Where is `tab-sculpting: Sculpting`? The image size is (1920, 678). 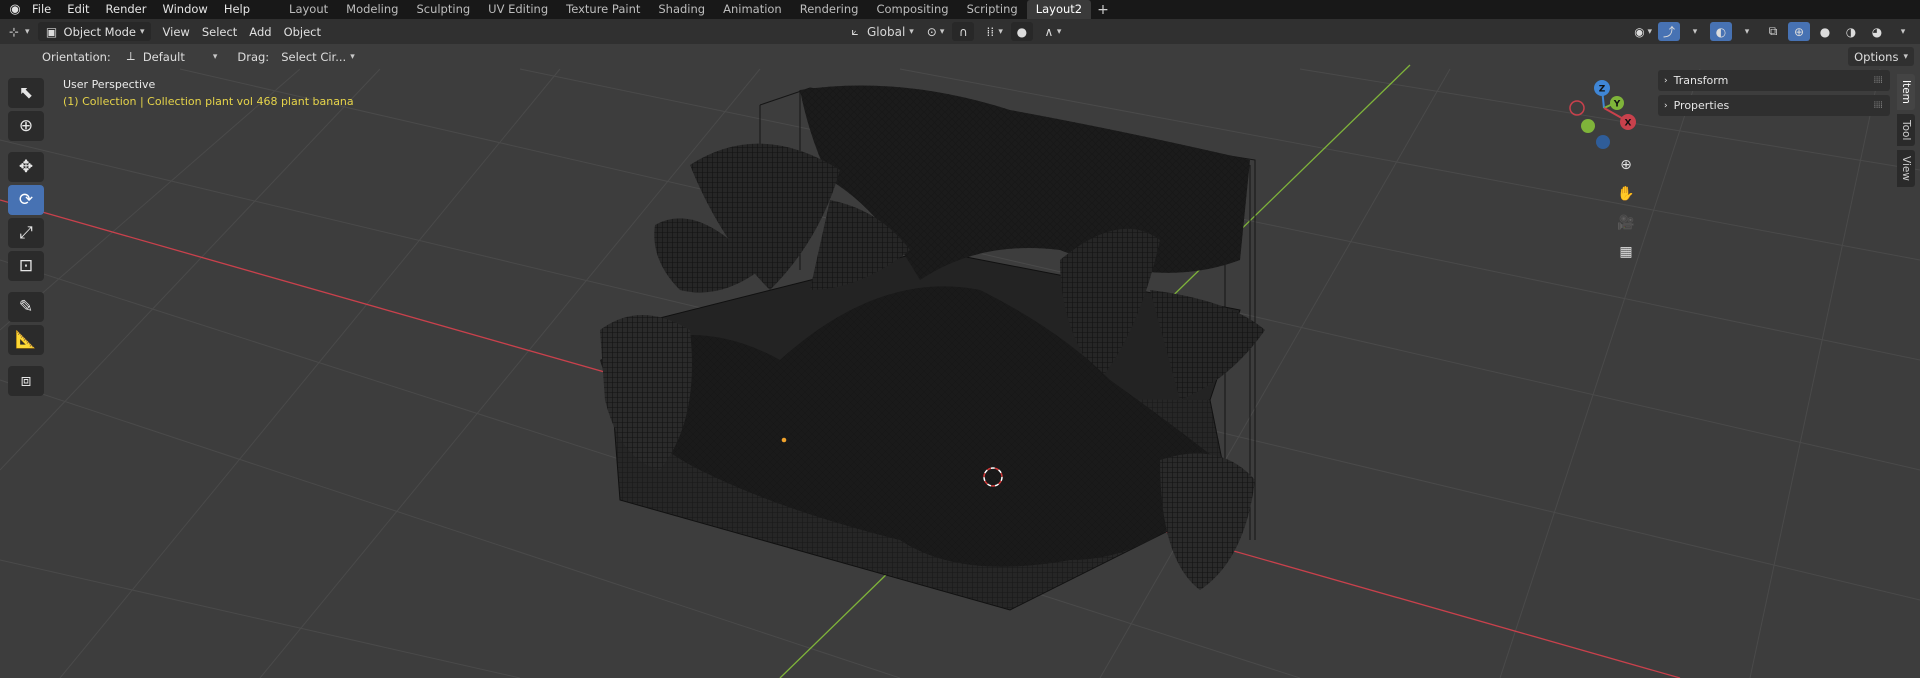 tab-sculpting: Sculpting is located at coordinates (443, 9).